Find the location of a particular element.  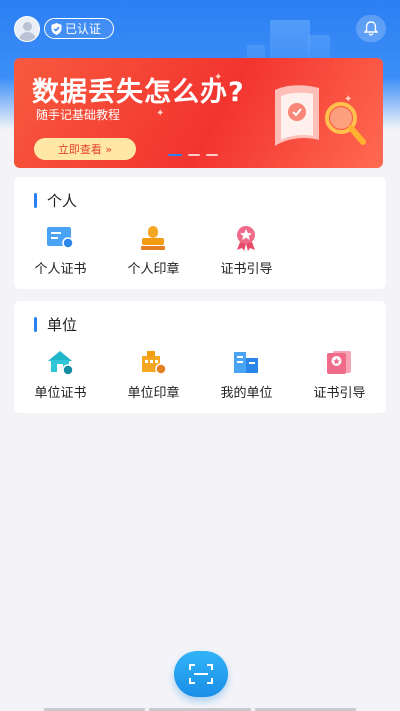

personal-seal-tile: 个人印章 is located at coordinates (153, 252).